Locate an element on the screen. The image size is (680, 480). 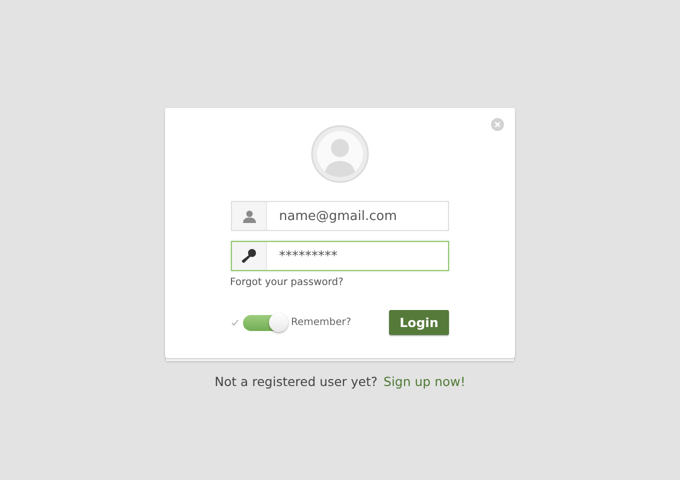
close-button is located at coordinates (497, 124).